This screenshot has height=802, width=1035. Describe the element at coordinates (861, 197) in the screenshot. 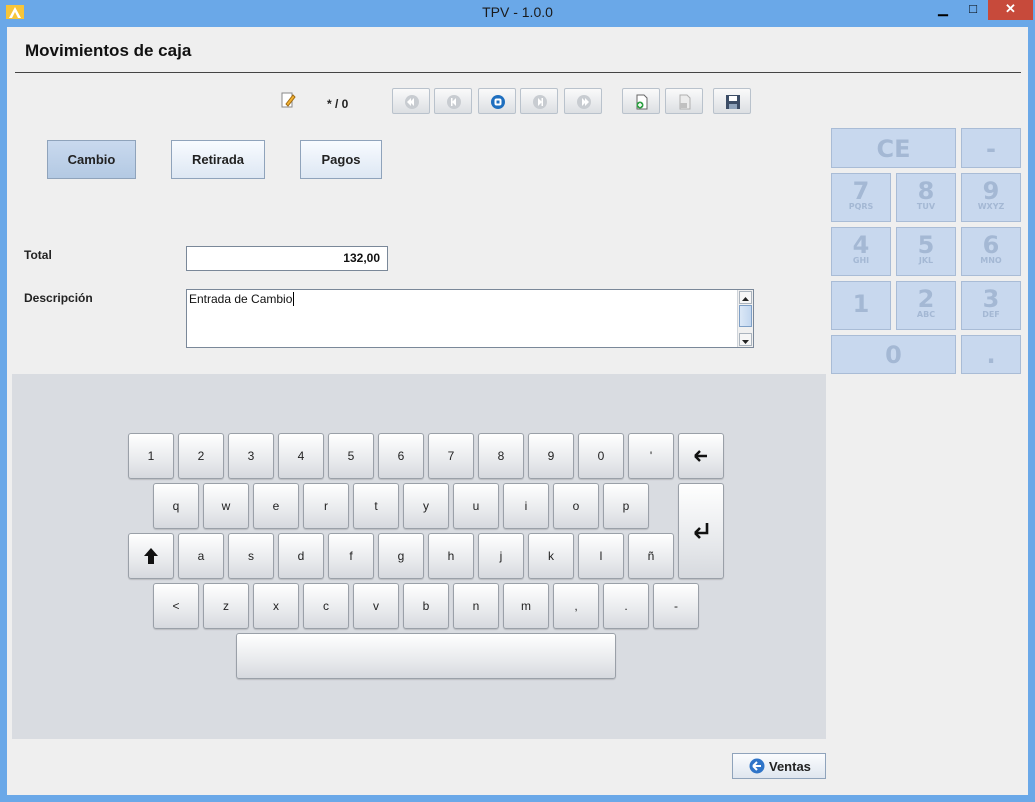

I see `numpad-7: 7 PQRS` at that location.